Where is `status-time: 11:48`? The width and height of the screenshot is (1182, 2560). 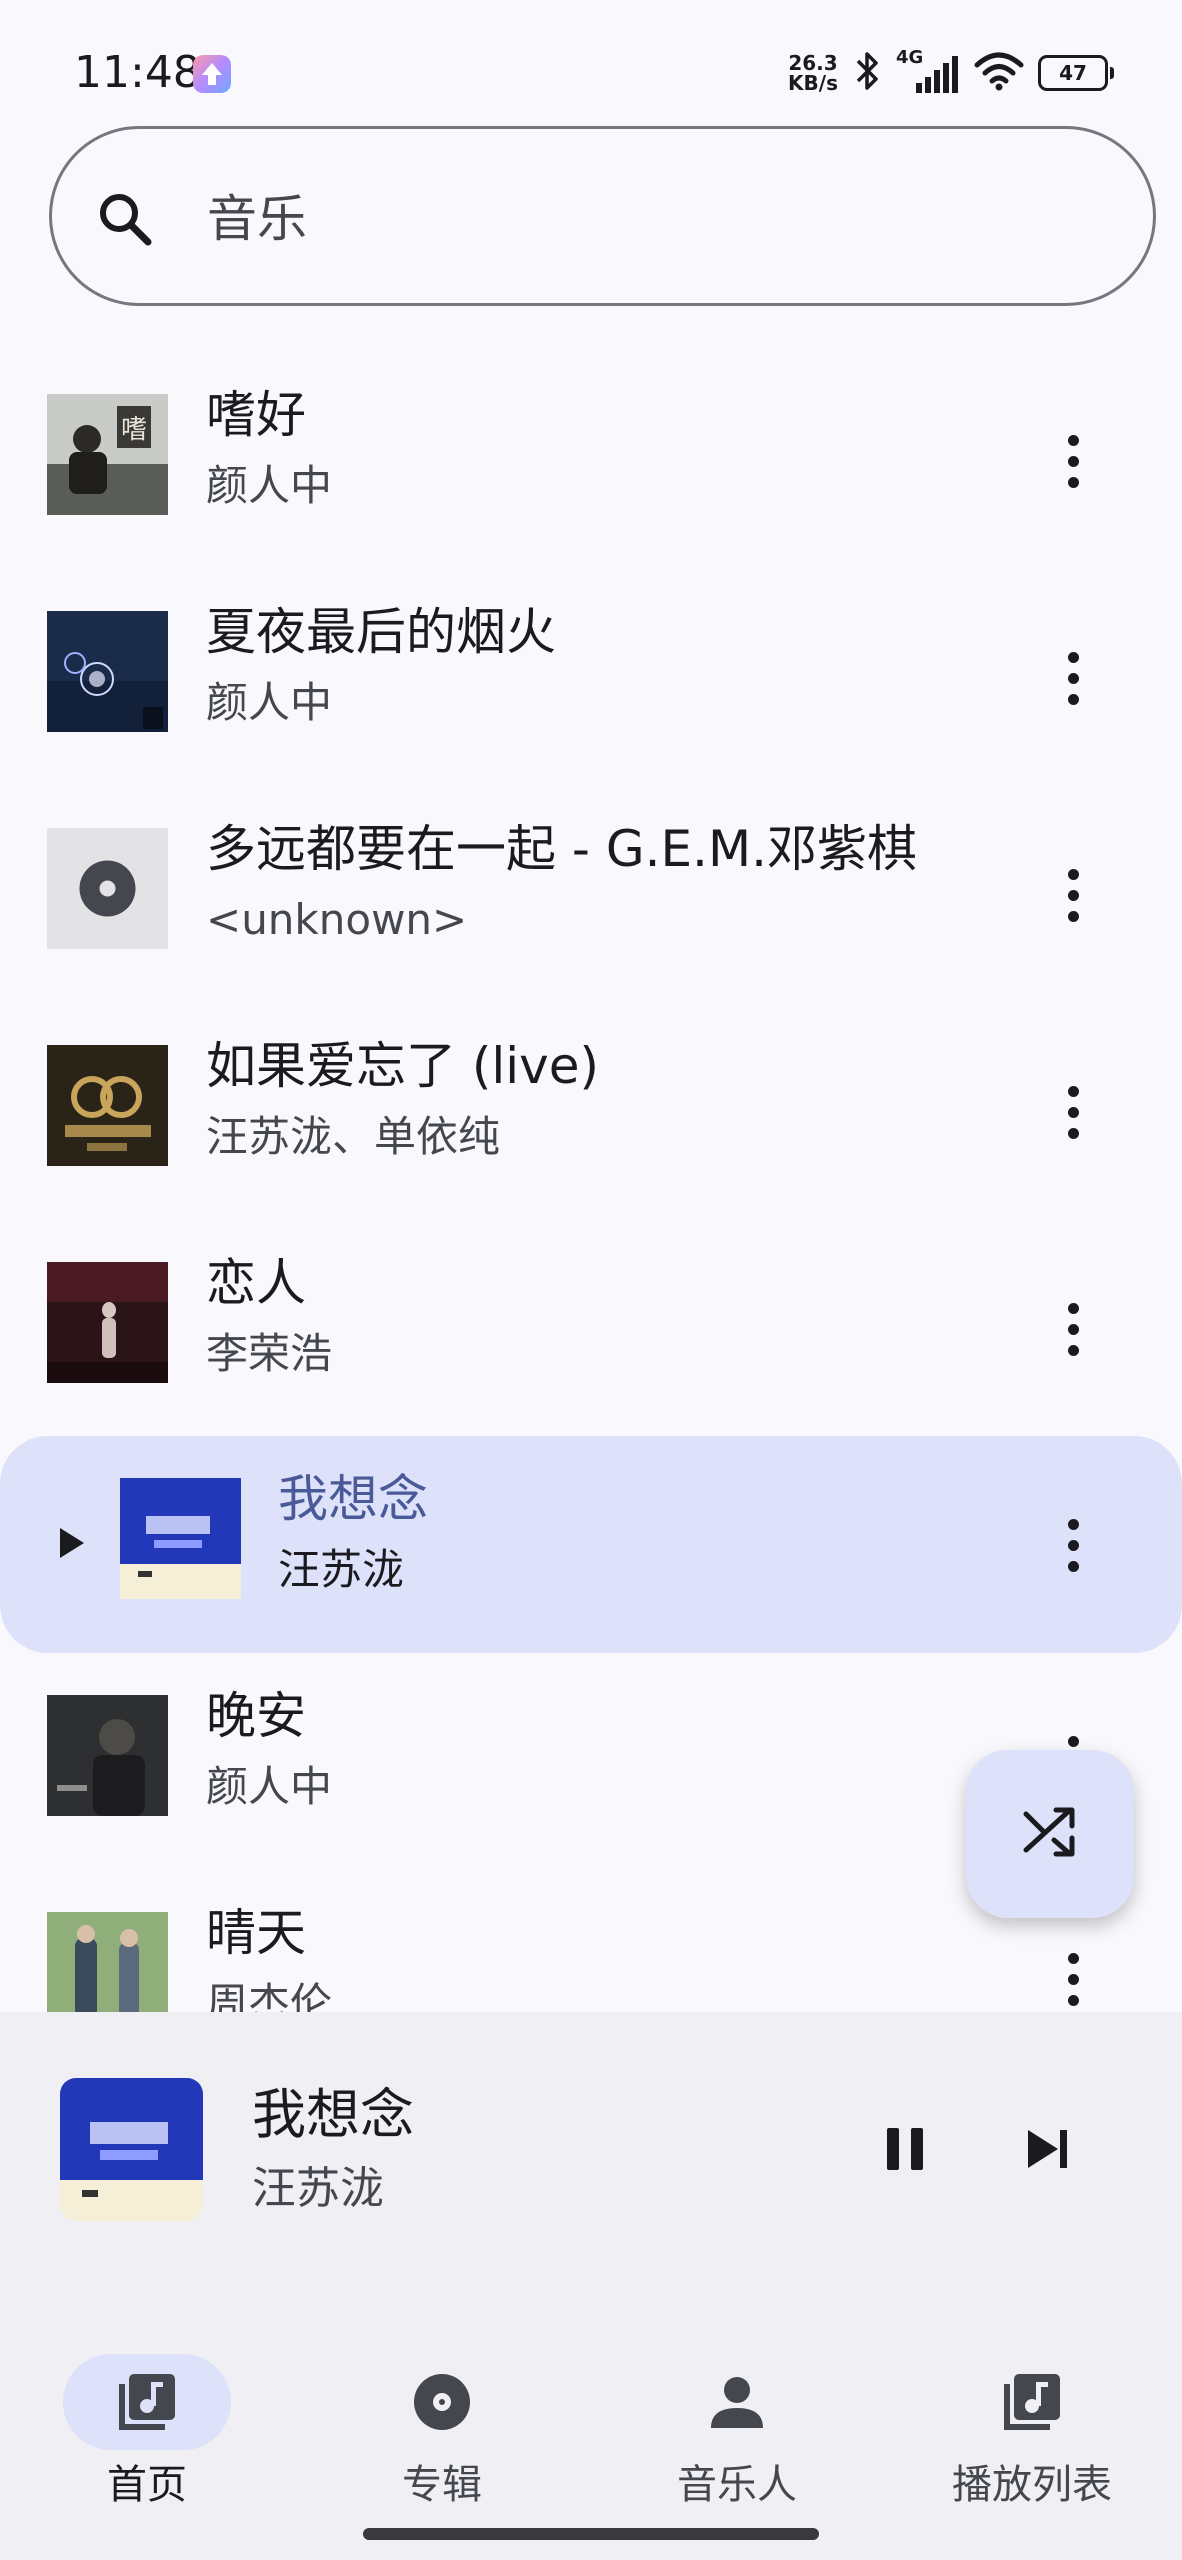 status-time: 11:48 is located at coordinates (137, 72).